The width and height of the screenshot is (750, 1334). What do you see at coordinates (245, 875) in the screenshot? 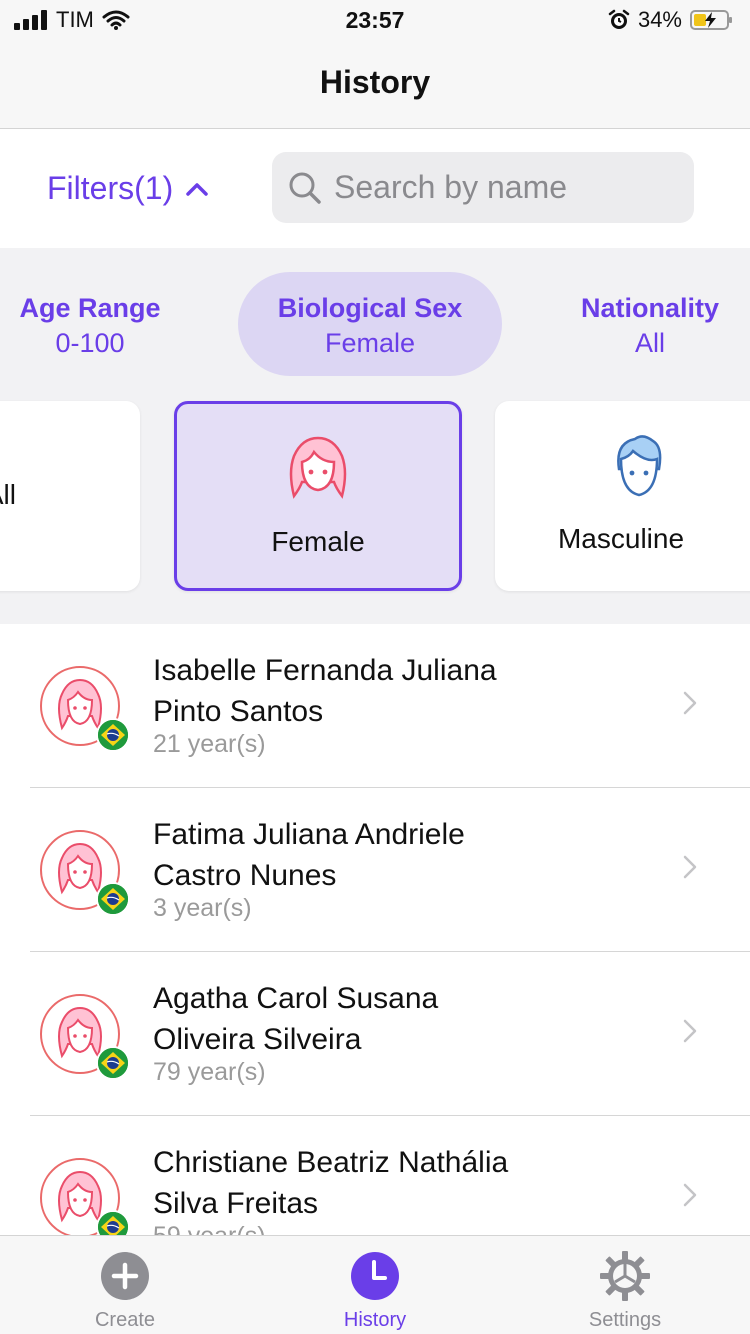
I see `patient-name-line2: Castro Nunes` at bounding box center [245, 875].